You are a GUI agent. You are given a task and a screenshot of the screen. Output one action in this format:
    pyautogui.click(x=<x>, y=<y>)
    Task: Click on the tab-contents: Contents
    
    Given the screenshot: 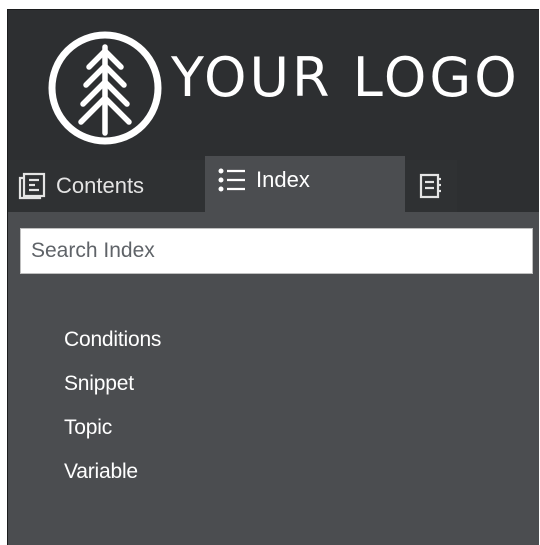 What is the action you would take?
    pyautogui.click(x=106, y=186)
    